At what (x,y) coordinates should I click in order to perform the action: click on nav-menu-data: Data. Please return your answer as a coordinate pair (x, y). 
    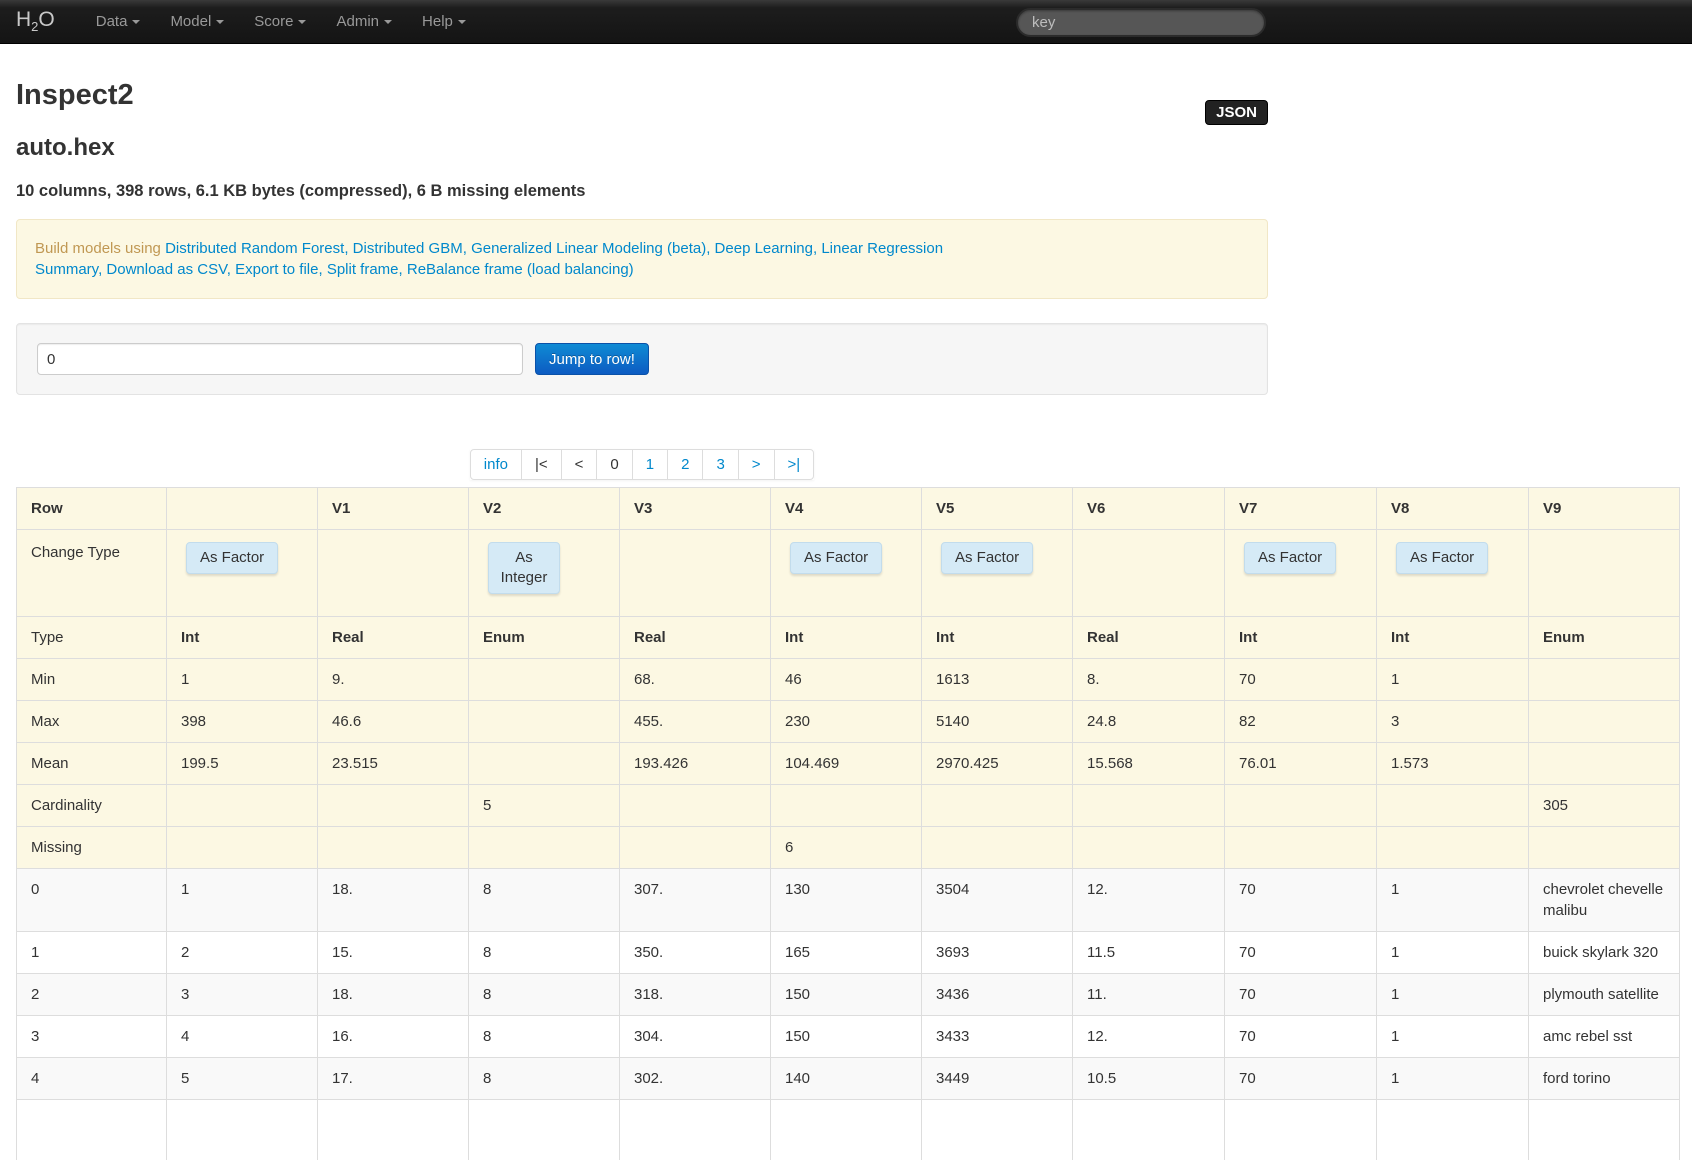
    Looking at the image, I should click on (118, 21).